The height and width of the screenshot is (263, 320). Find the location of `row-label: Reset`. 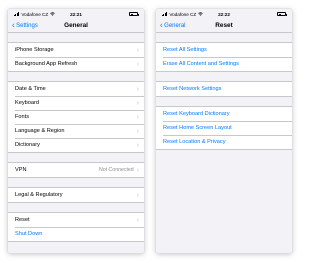

row-label: Reset is located at coordinates (22, 220).